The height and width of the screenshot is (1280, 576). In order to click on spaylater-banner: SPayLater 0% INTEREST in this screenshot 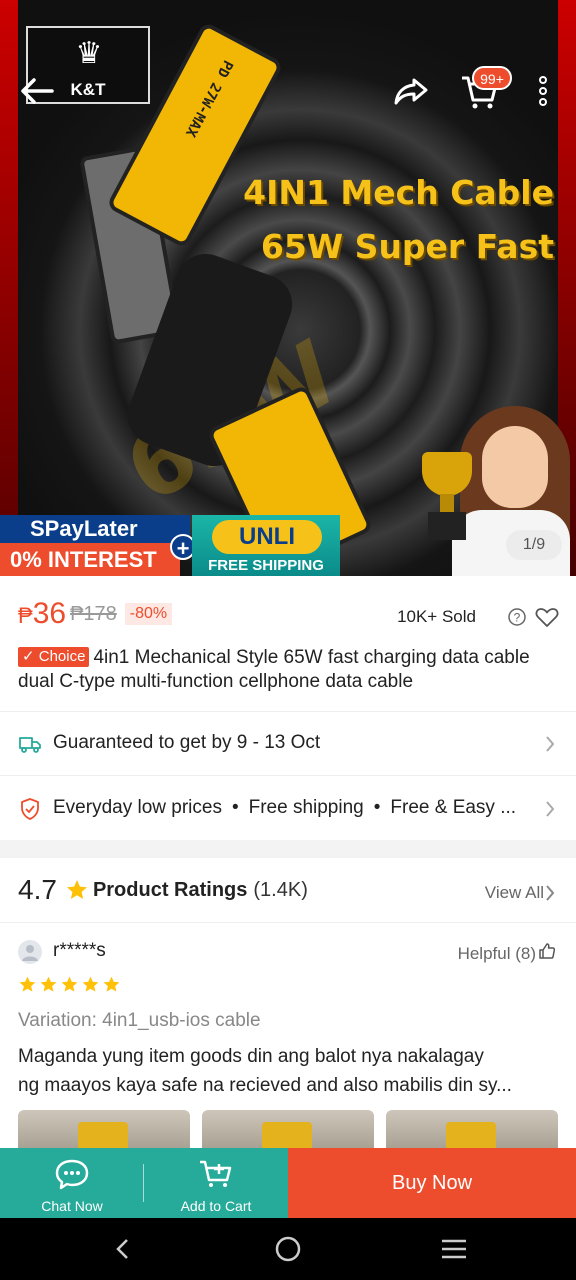, I will do `click(95, 545)`.